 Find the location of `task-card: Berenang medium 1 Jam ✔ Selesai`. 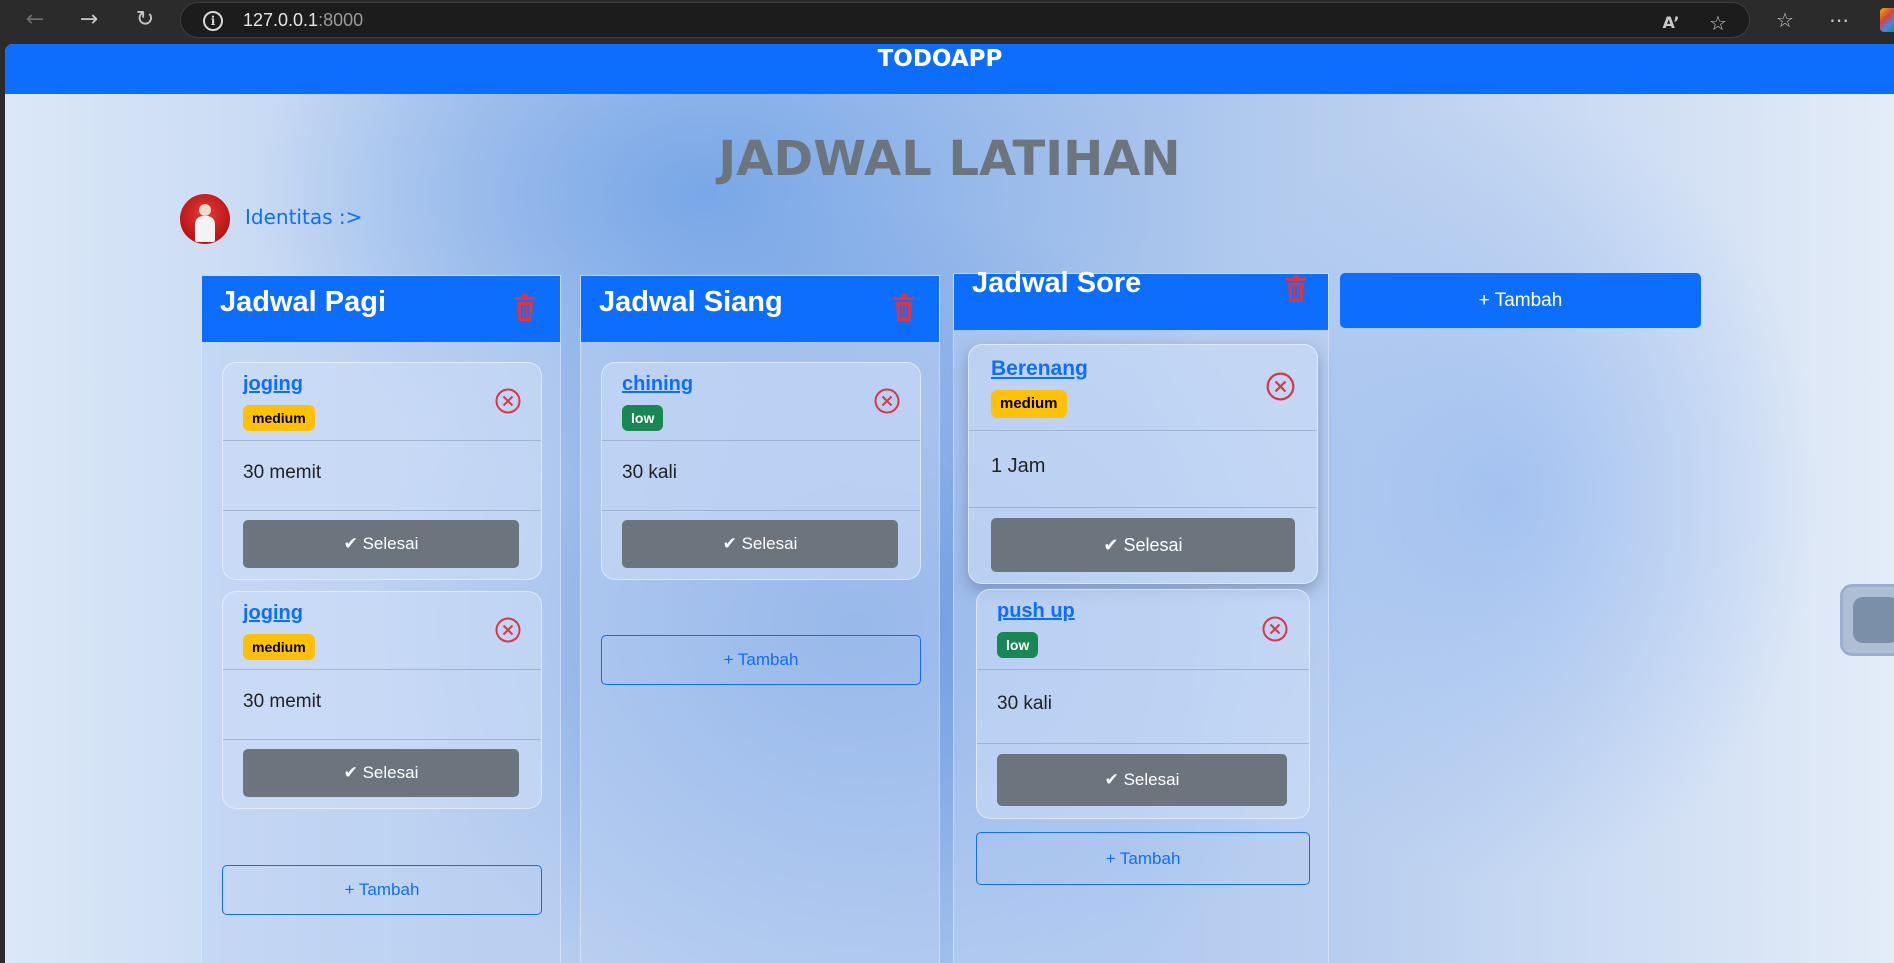

task-card: Berenang medium 1 Jam ✔ Selesai is located at coordinates (1143, 464).